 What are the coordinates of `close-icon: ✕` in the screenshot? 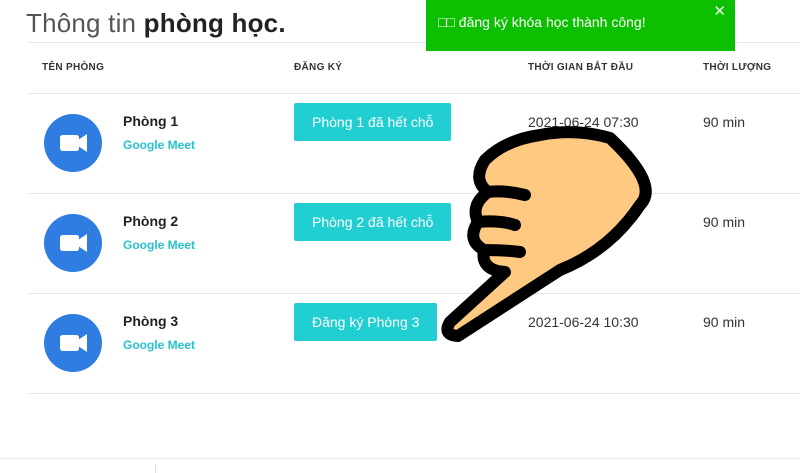 It's located at (719, 11).